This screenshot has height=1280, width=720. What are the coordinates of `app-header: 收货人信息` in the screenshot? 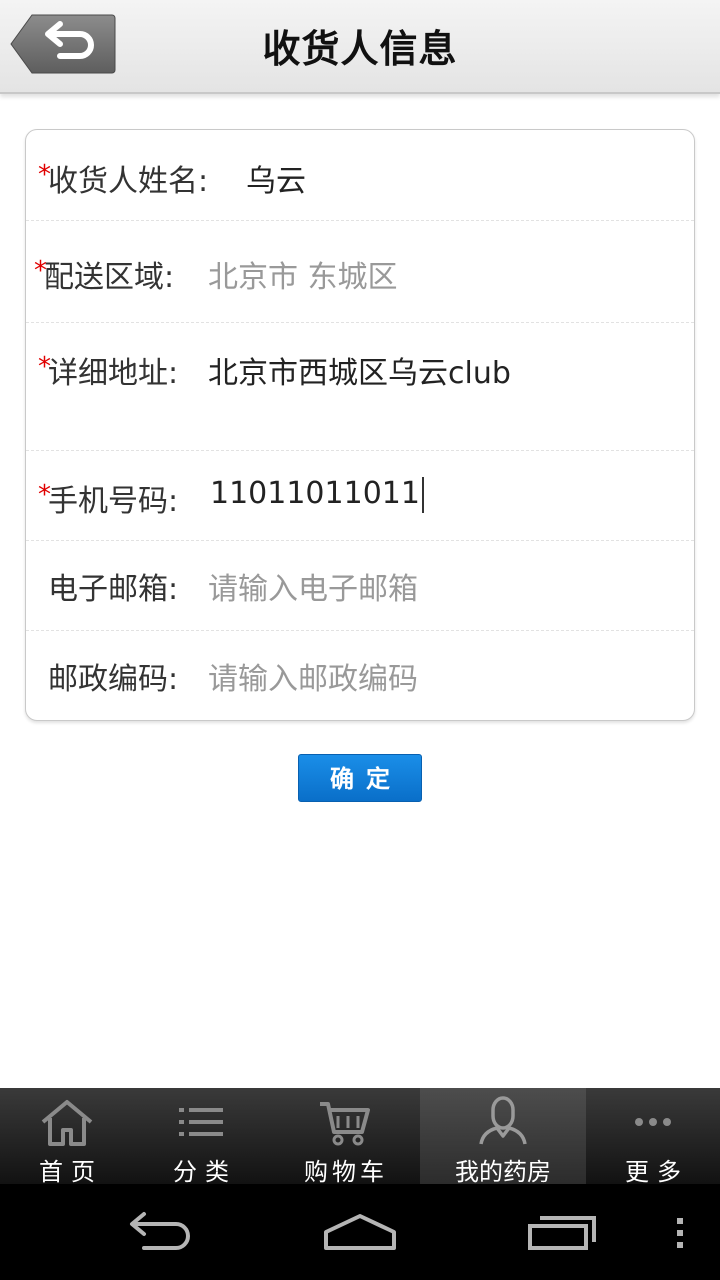 It's located at (360, 47).